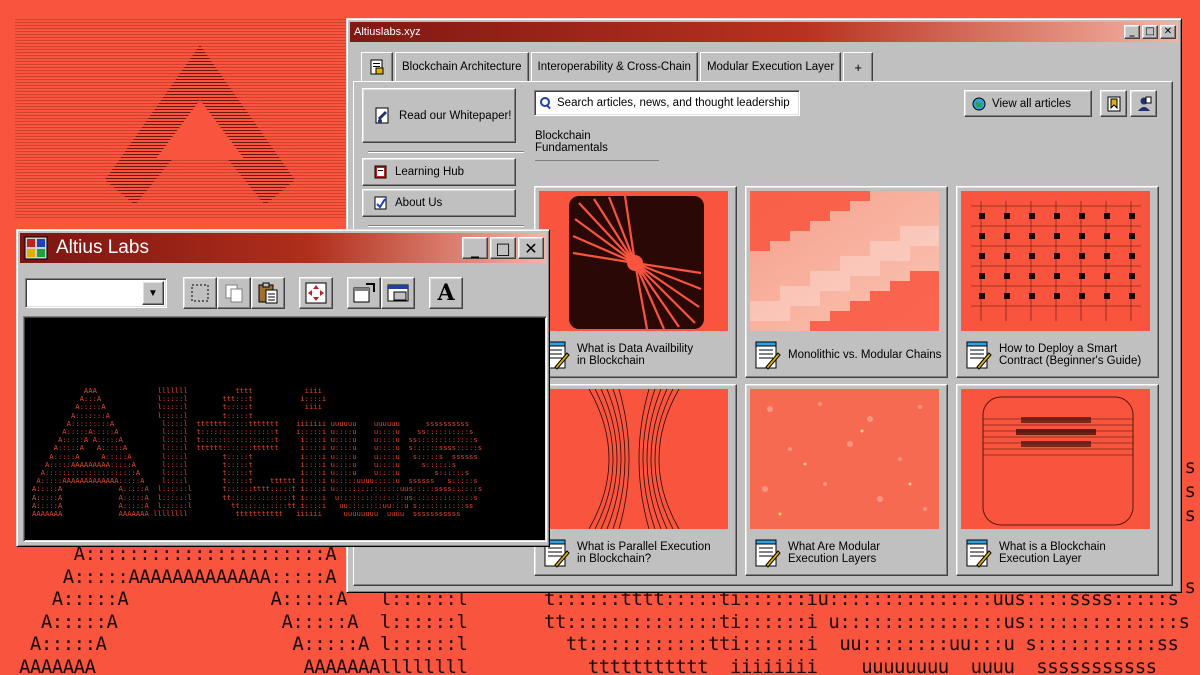 The image size is (1200, 675). Describe the element at coordinates (1040, 559) in the screenshot. I see `article-title-line: Execution Layer` at that location.